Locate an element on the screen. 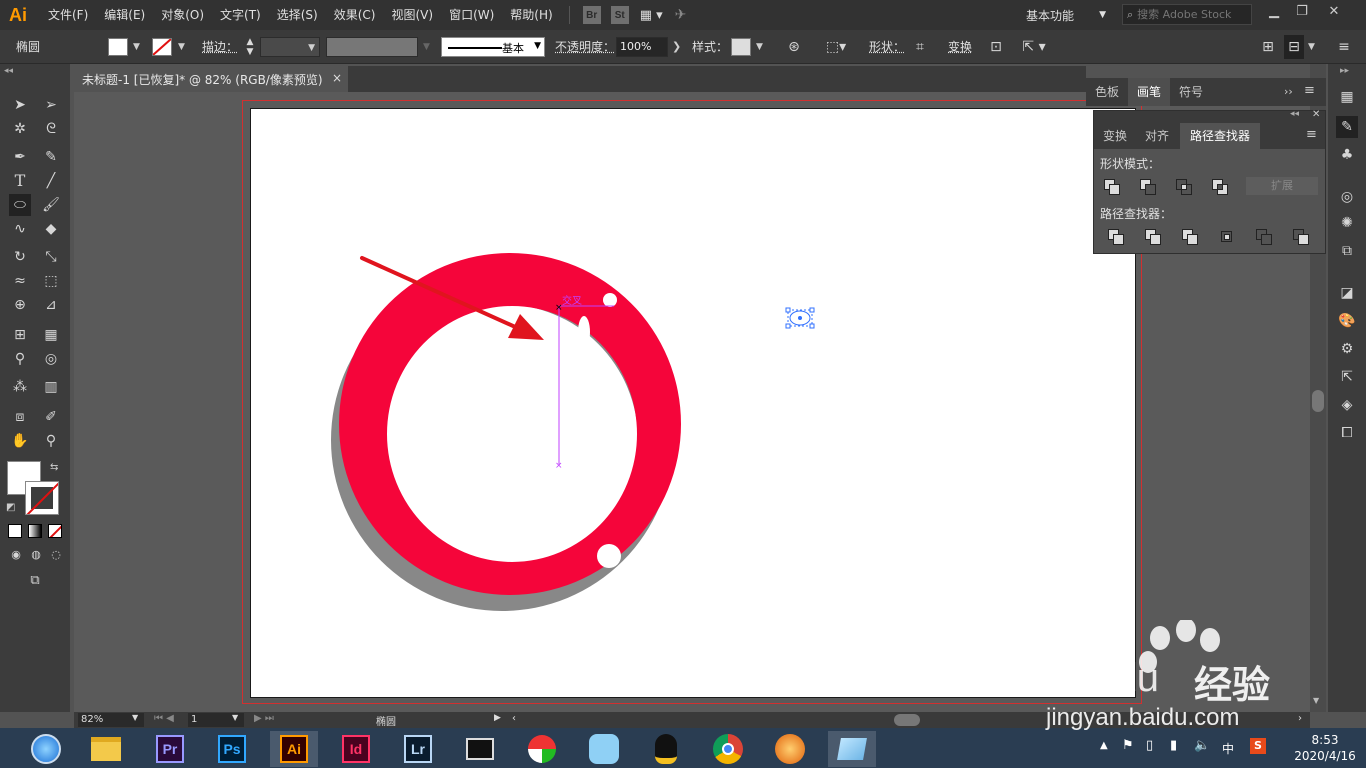  crop-icon is located at coordinates (1228, 237).